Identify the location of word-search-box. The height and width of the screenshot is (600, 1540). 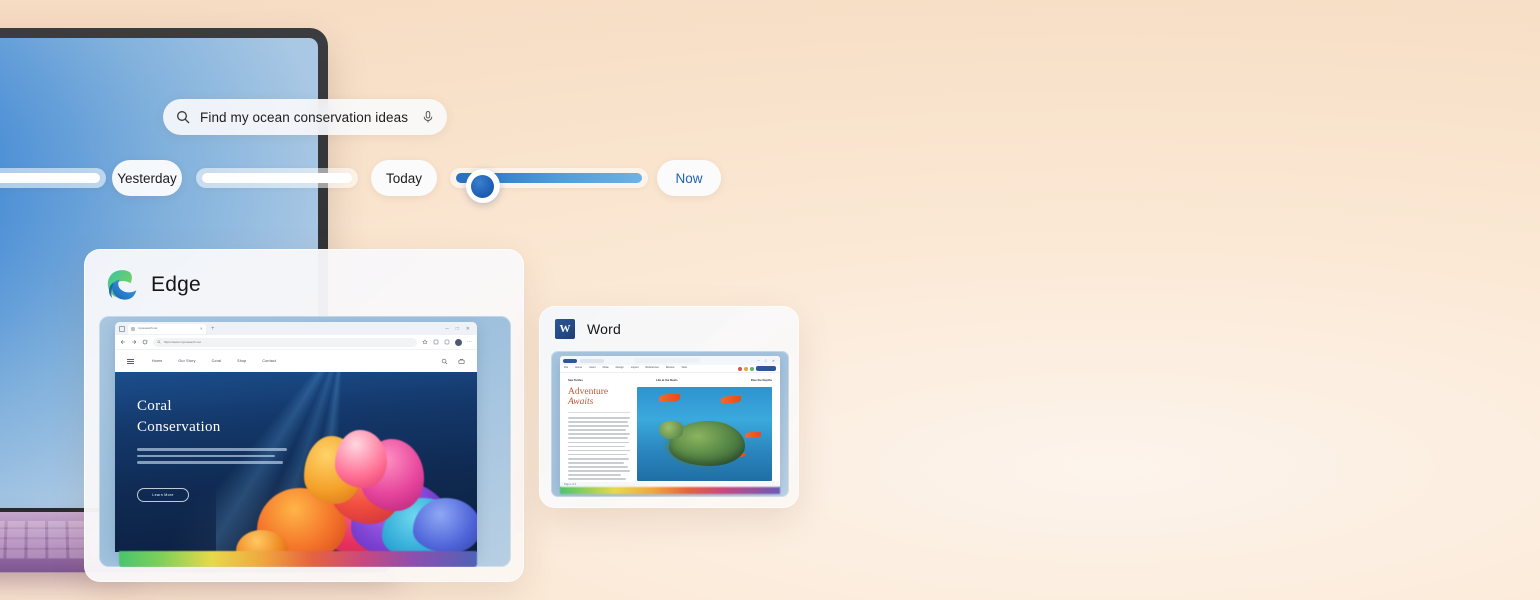
(667, 360).